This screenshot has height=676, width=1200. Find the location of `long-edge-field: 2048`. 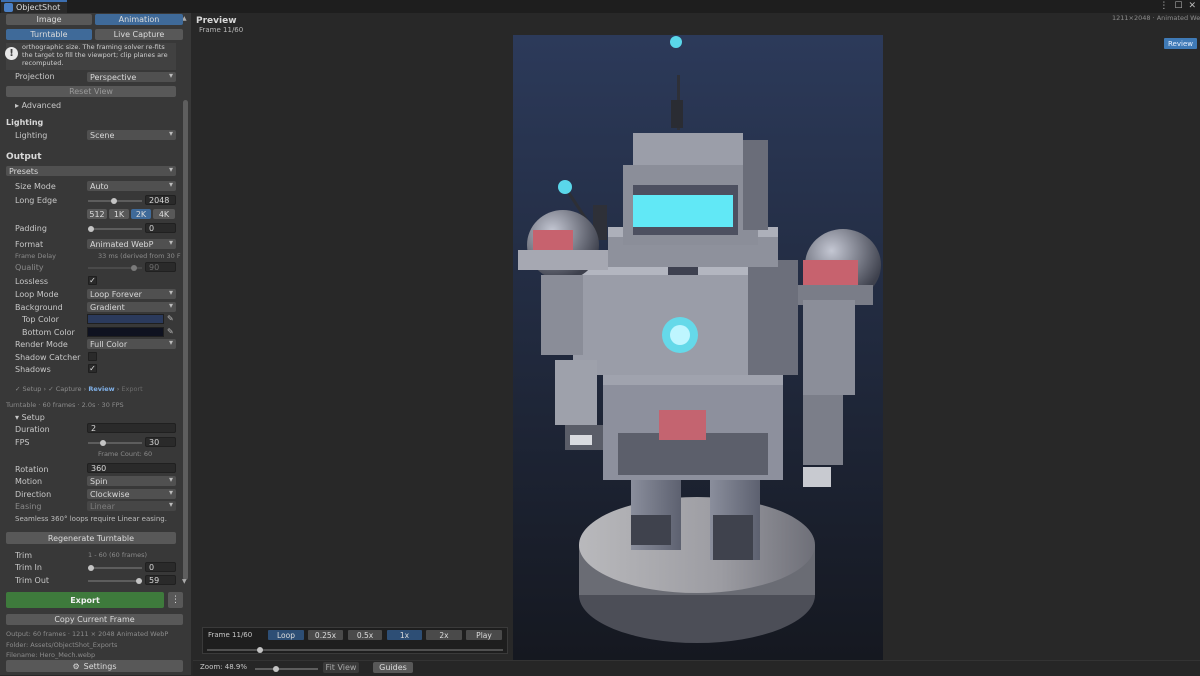

long-edge-field: 2048 is located at coordinates (160, 200).